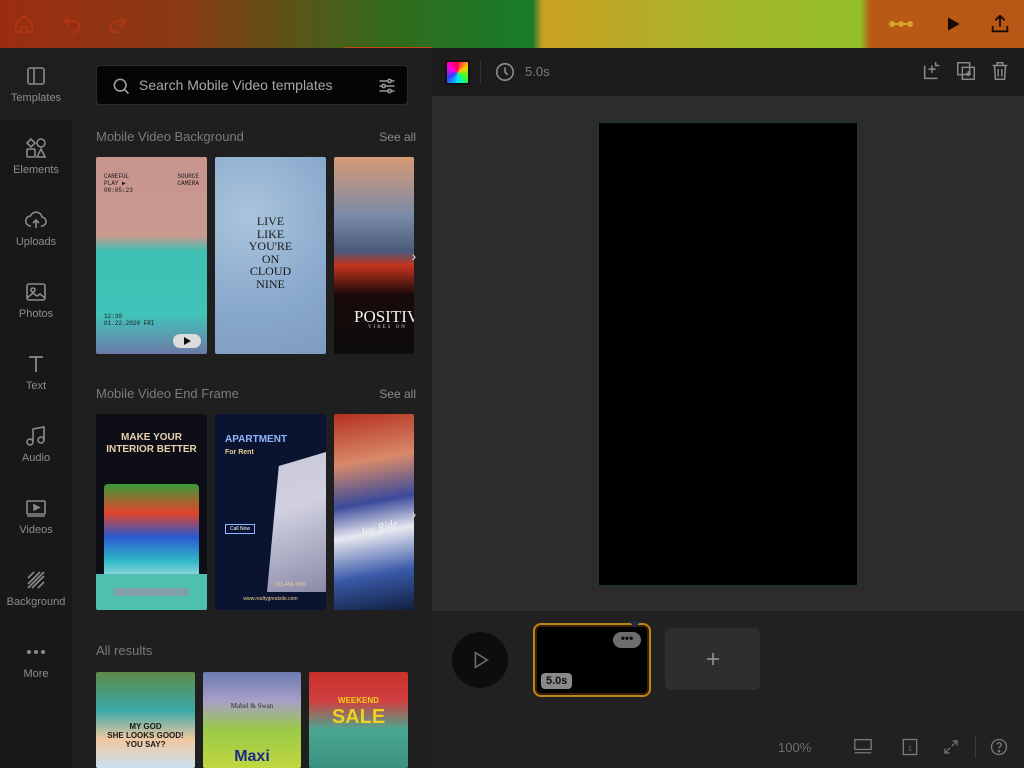  I want to click on search-bar, so click(252, 85).